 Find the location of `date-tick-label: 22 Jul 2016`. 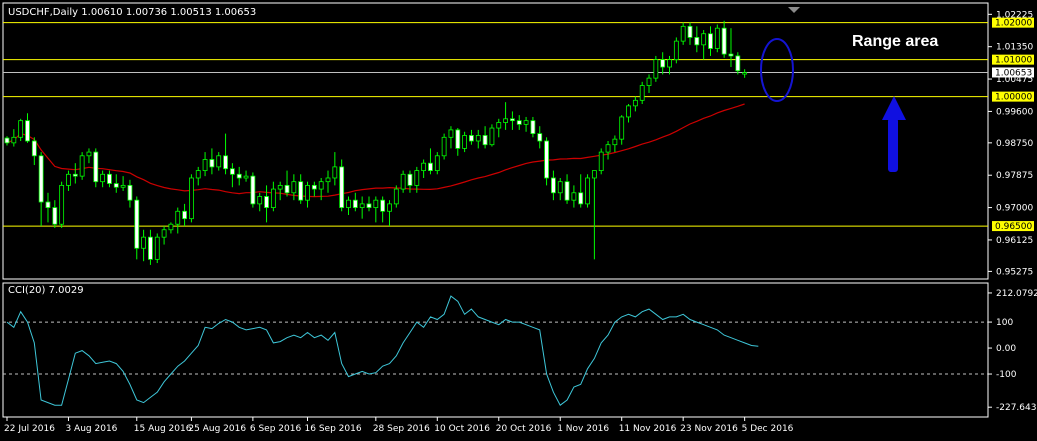

date-tick-label: 22 Jul 2016 is located at coordinates (29, 429).